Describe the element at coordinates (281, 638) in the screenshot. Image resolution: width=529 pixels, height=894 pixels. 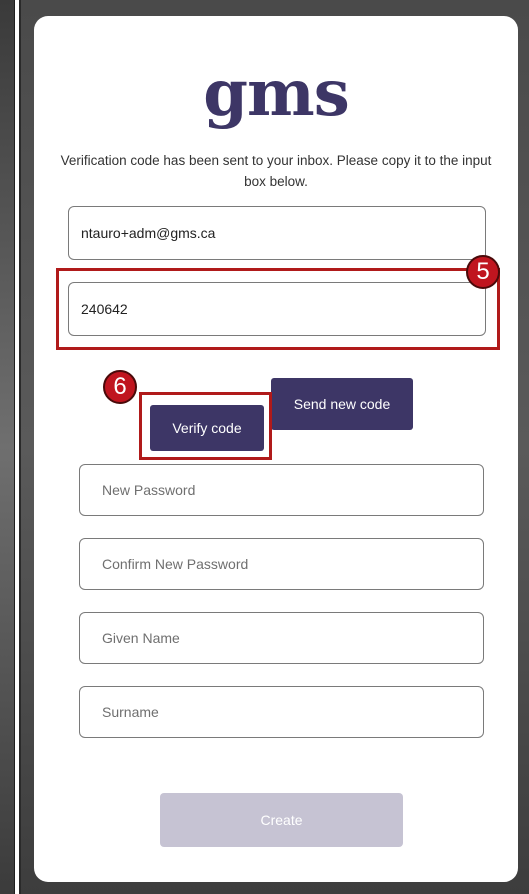
I see `given-name-field` at that location.